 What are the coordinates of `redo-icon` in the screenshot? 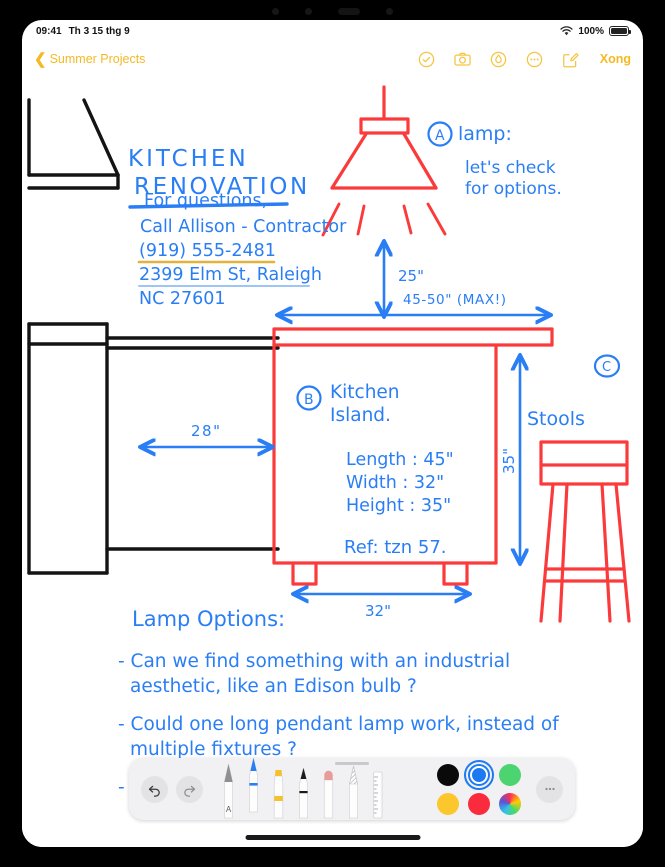 It's located at (189, 789).